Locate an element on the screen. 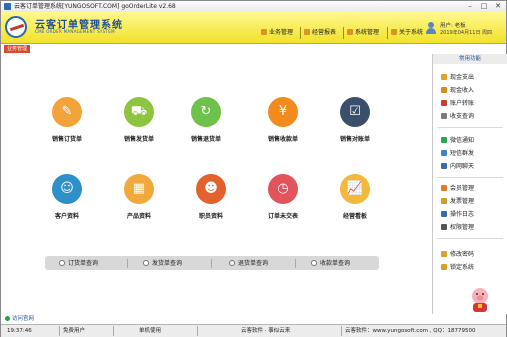 This screenshot has width=507, height=337. products-icon: ▦ is located at coordinates (139, 189).